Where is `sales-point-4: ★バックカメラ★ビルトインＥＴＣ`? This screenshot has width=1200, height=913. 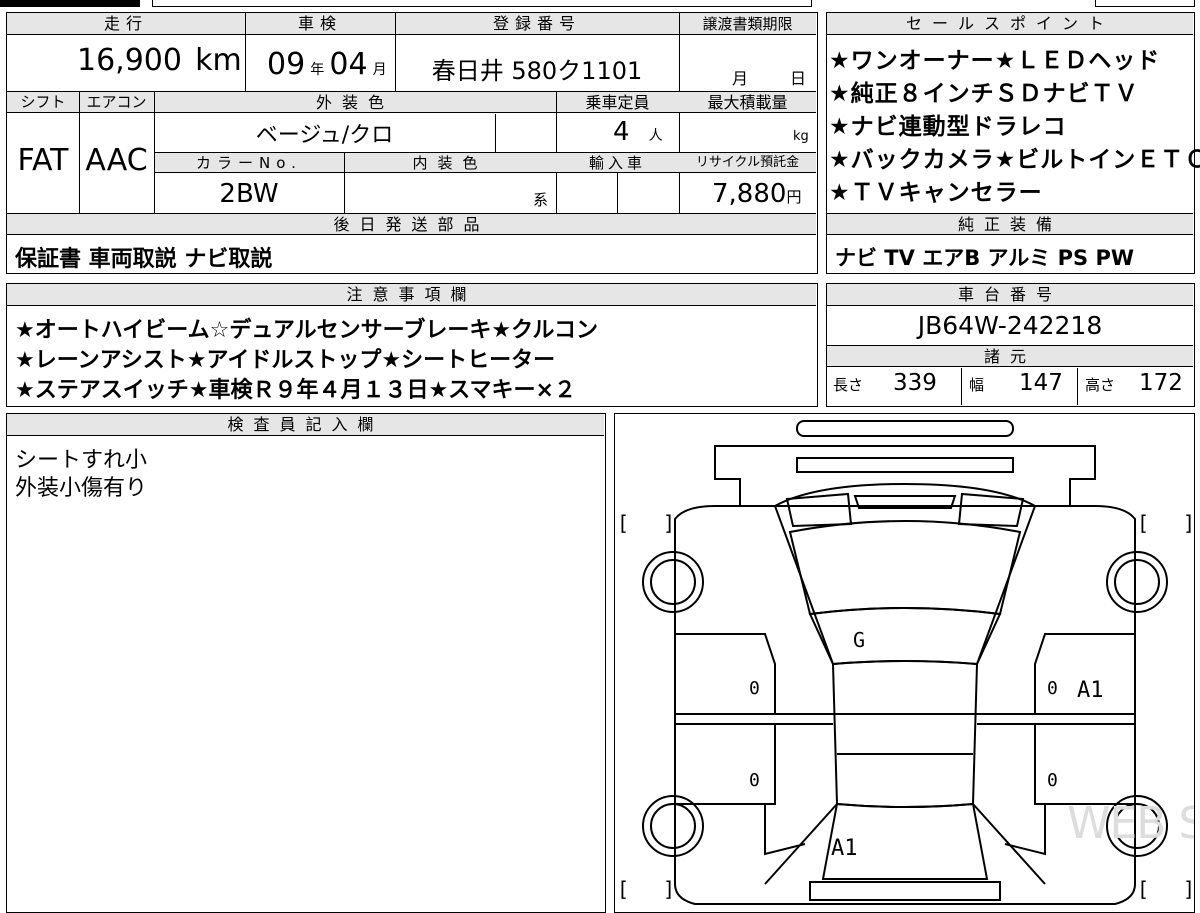
sales-point-4: ★バックカメラ★ビルトインＥＴＣ is located at coordinates (1014, 160).